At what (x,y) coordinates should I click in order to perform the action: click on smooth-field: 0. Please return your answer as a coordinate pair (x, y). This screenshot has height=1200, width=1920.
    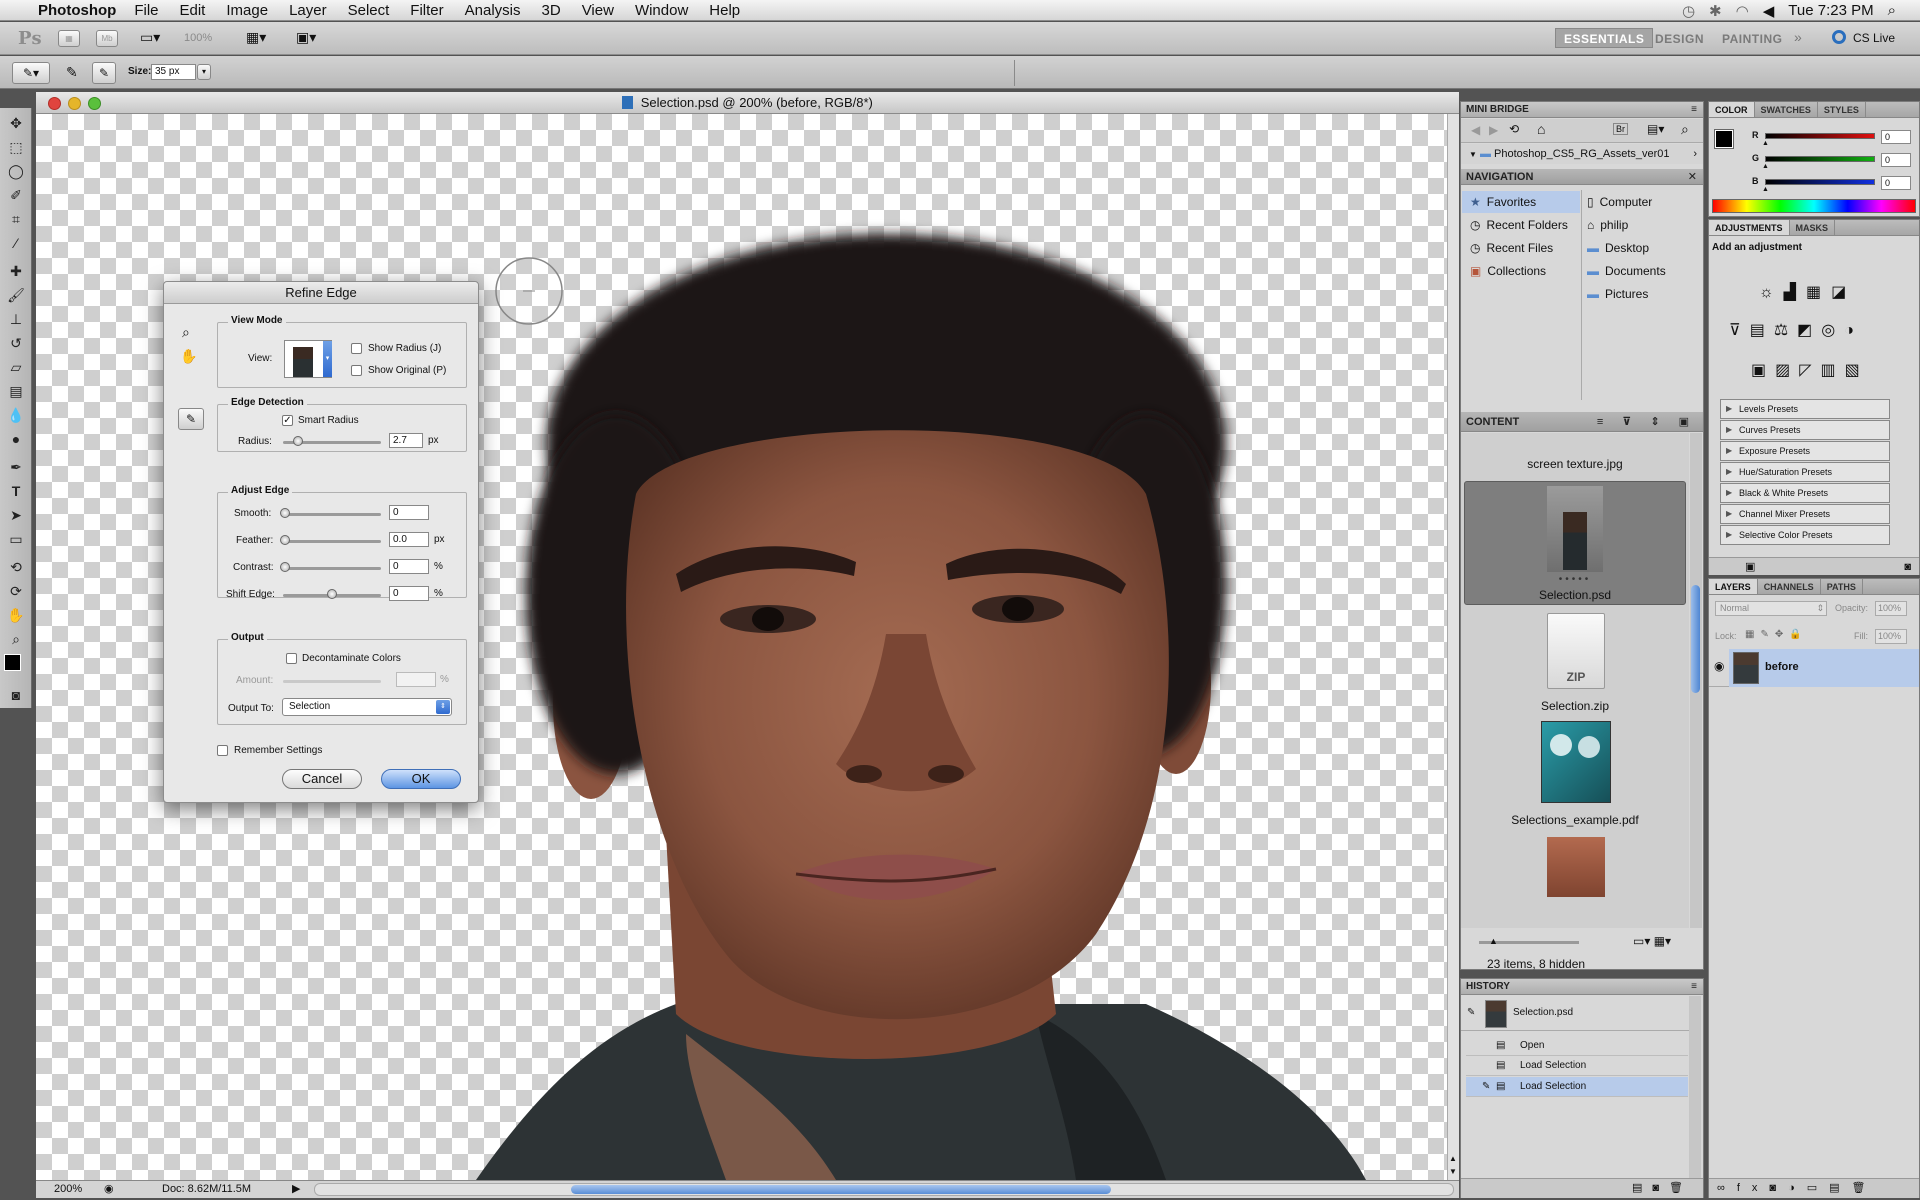
    Looking at the image, I should click on (409, 512).